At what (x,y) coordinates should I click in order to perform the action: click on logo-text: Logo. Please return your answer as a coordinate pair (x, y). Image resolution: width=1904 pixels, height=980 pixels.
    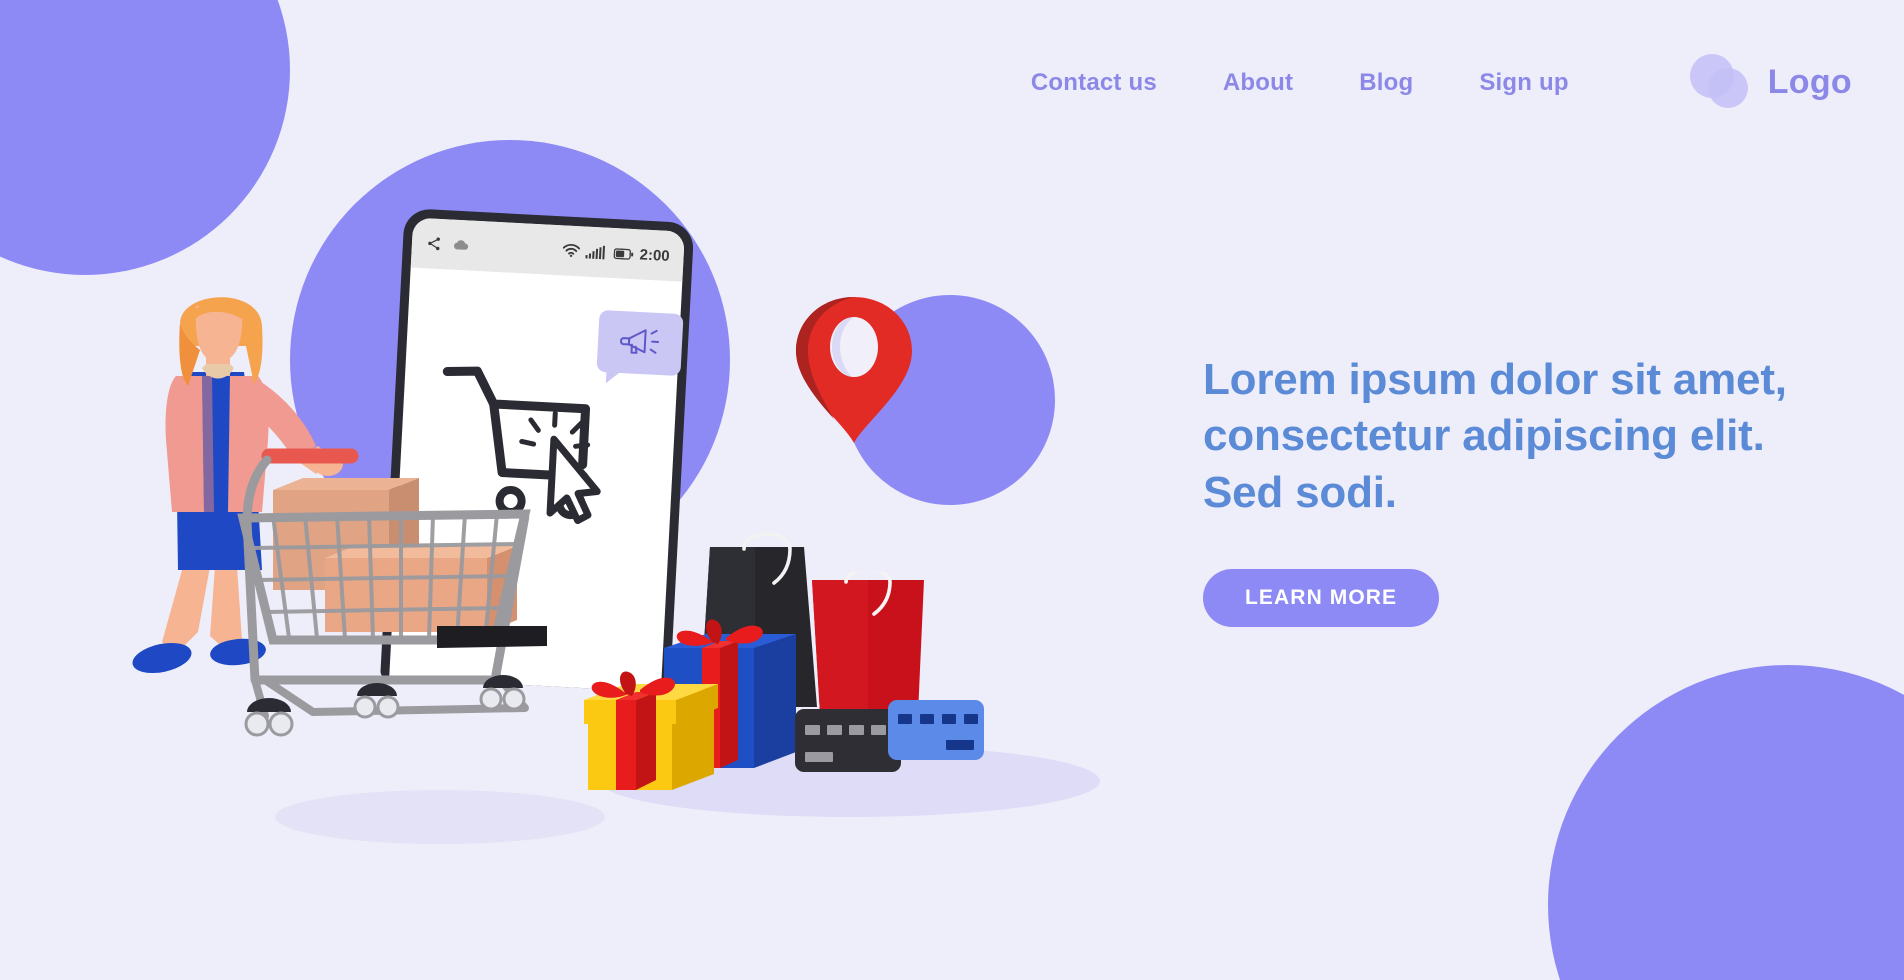
    Looking at the image, I should click on (1809, 82).